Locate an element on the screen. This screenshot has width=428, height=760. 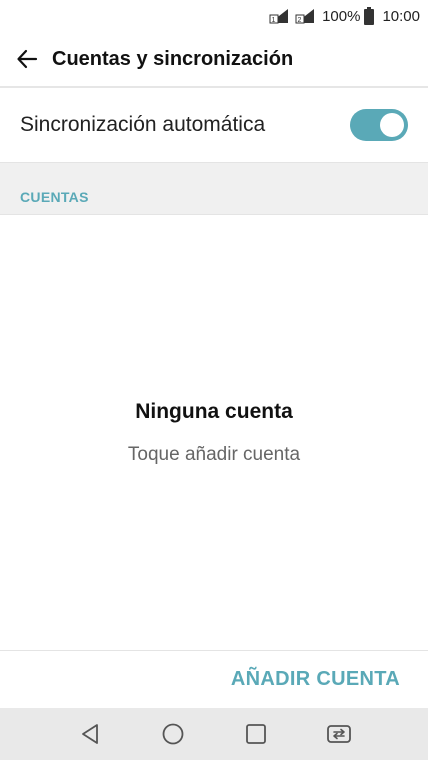
accounts-section-title: CUENTAS is located at coordinates (54, 197).